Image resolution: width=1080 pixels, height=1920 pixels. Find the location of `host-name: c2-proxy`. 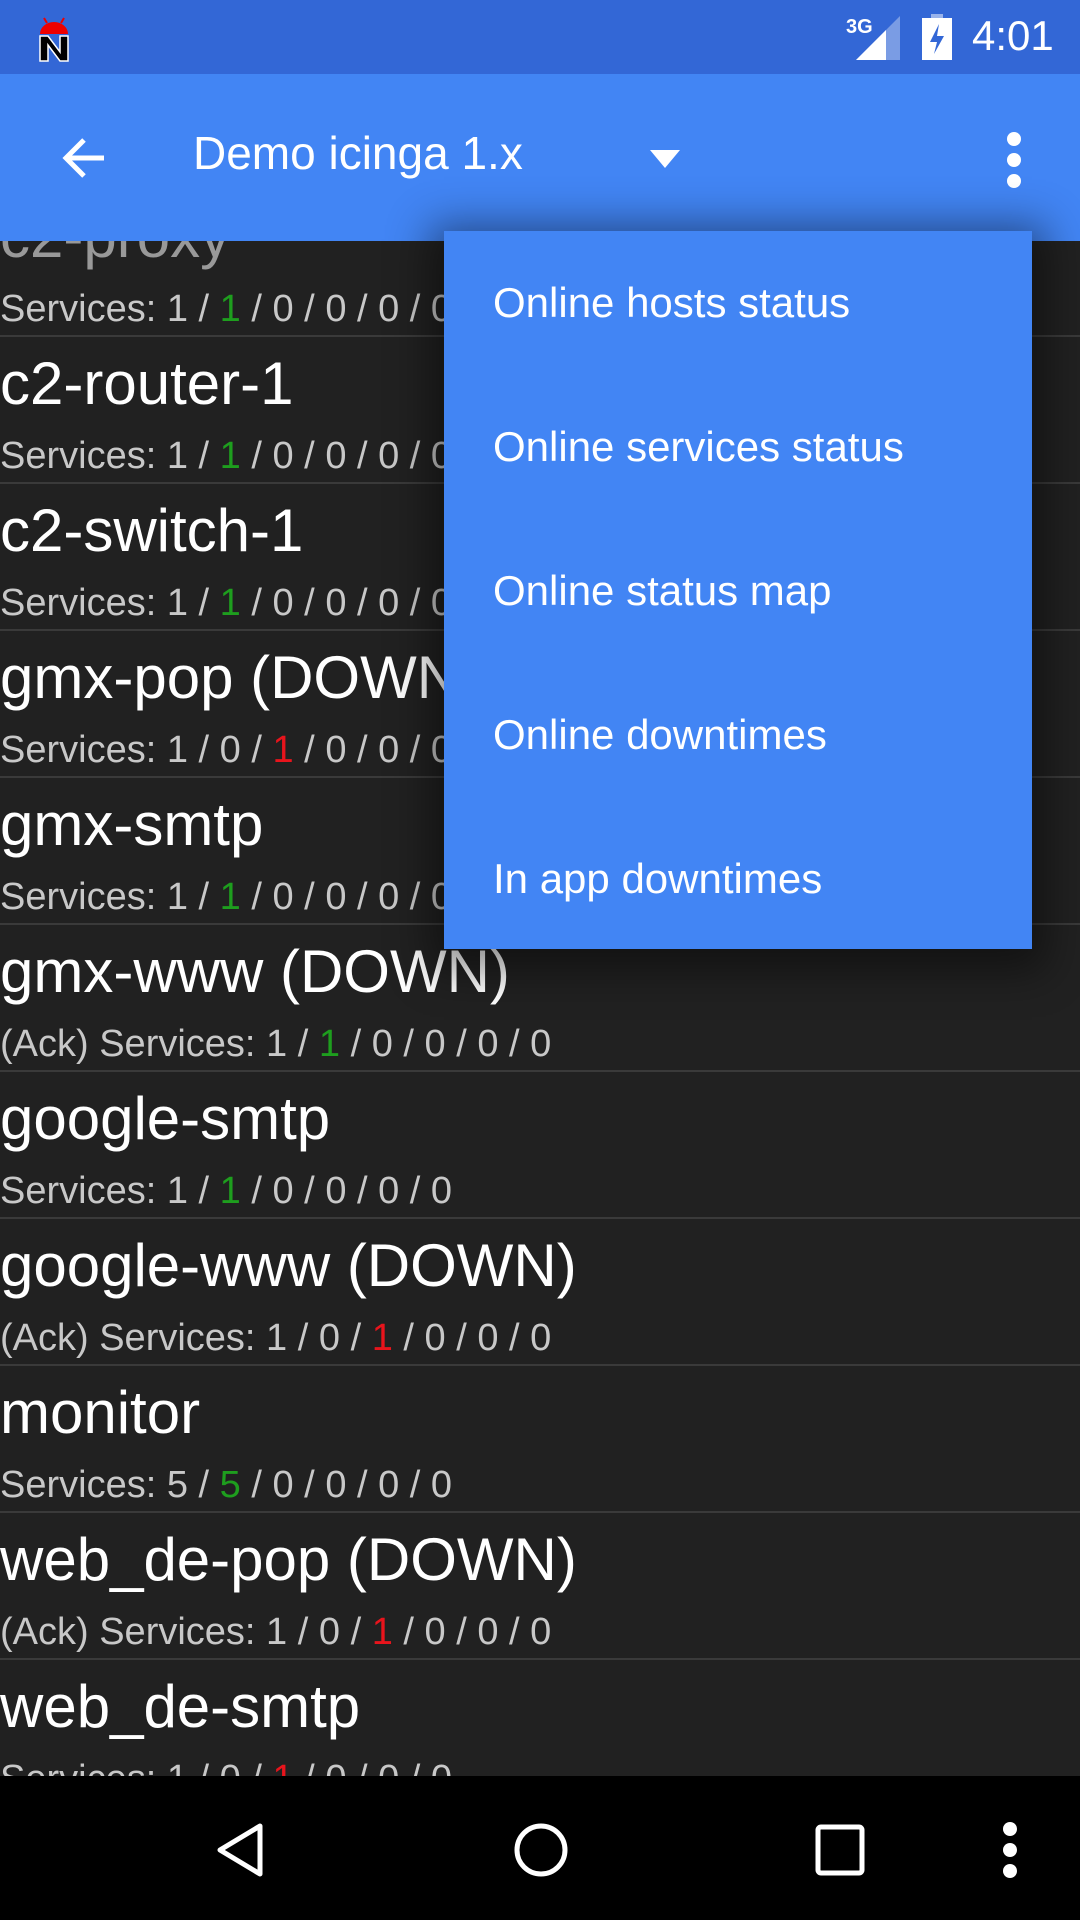

host-name: c2-proxy is located at coordinates (115, 256).